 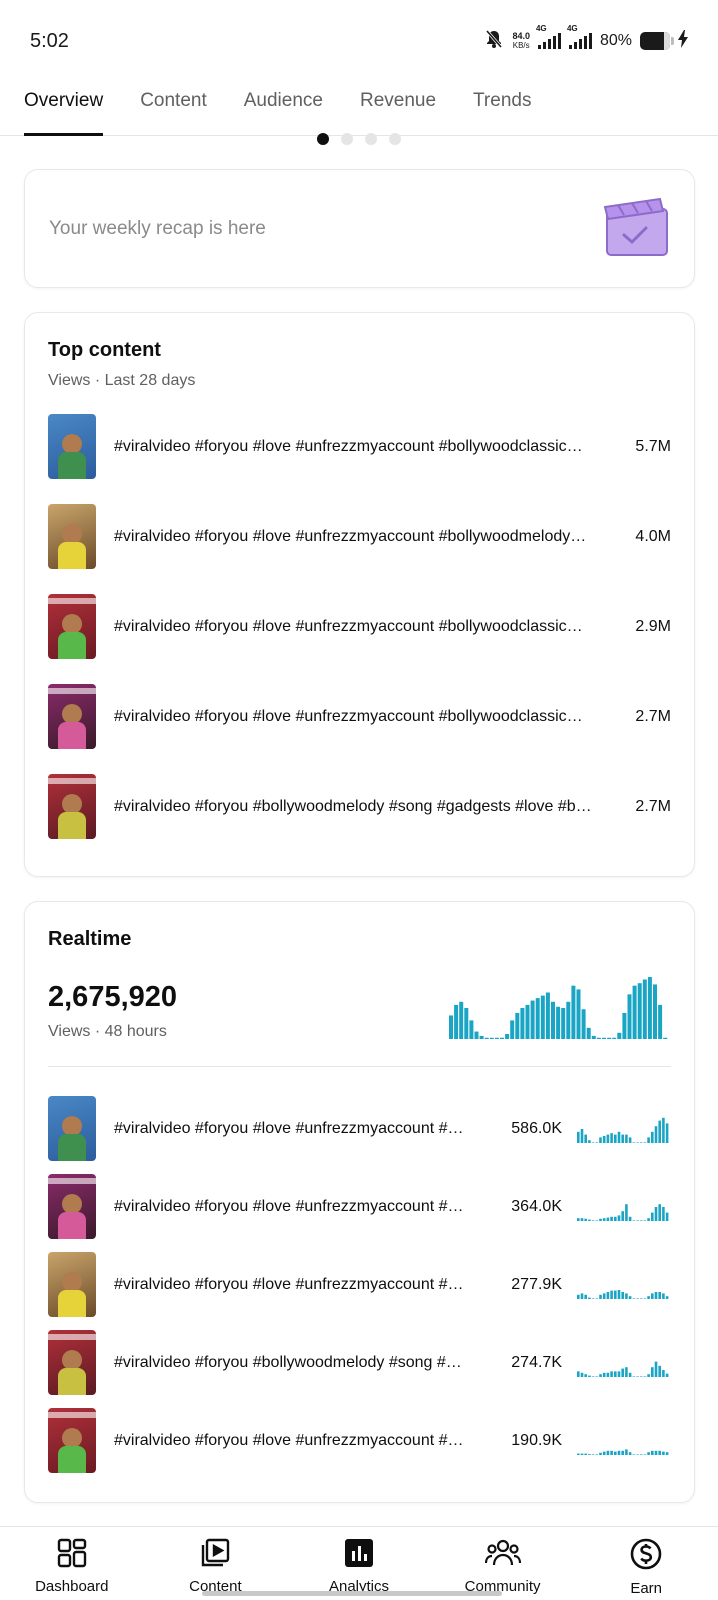 I want to click on weekly-recap-card: Your weekly recap is here, so click(x=359, y=228).